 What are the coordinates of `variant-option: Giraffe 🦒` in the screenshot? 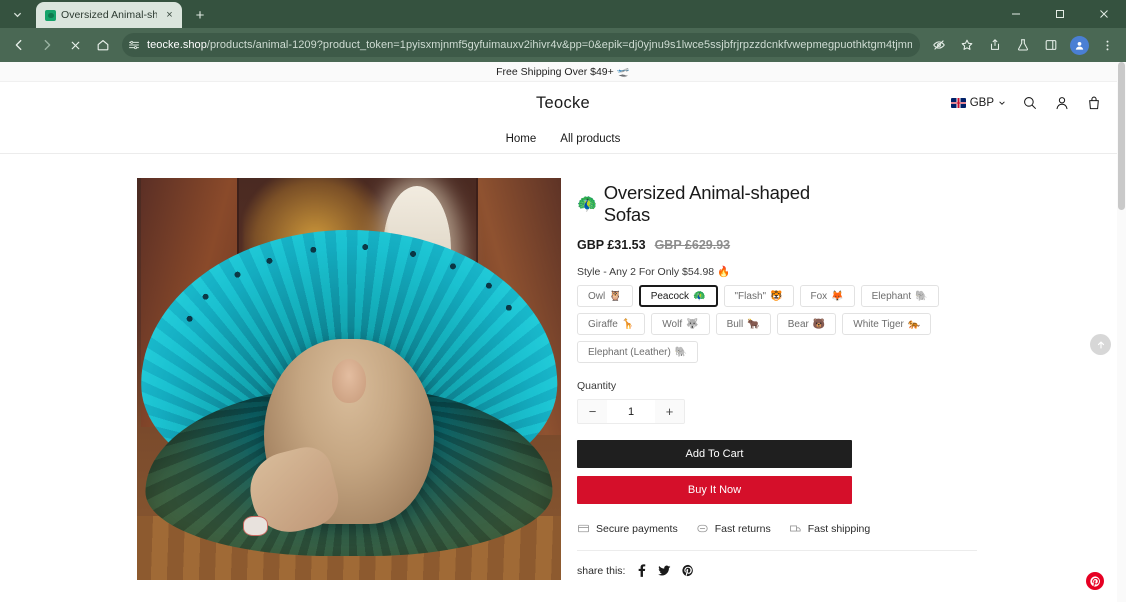 It's located at (611, 324).